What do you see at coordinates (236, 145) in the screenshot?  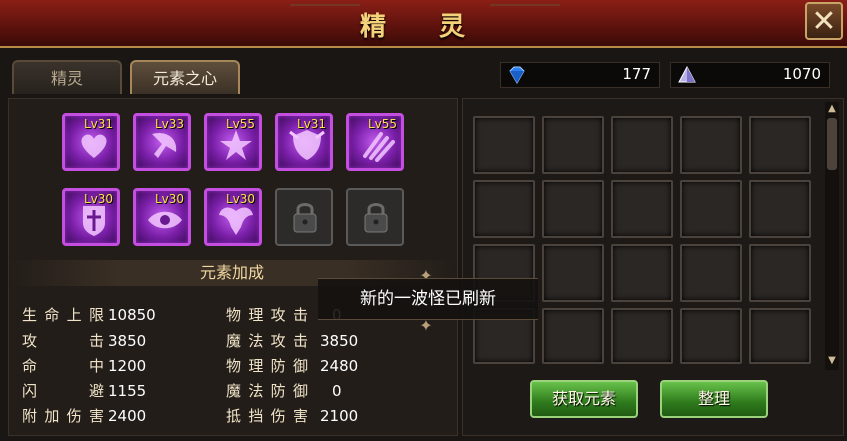 I see `star-element-icon` at bounding box center [236, 145].